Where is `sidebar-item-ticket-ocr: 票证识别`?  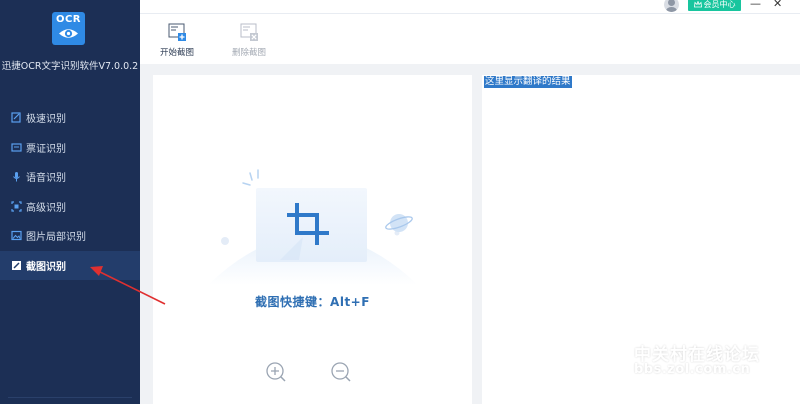
sidebar-item-ticket-ocr: 票证识别 is located at coordinates (70, 148).